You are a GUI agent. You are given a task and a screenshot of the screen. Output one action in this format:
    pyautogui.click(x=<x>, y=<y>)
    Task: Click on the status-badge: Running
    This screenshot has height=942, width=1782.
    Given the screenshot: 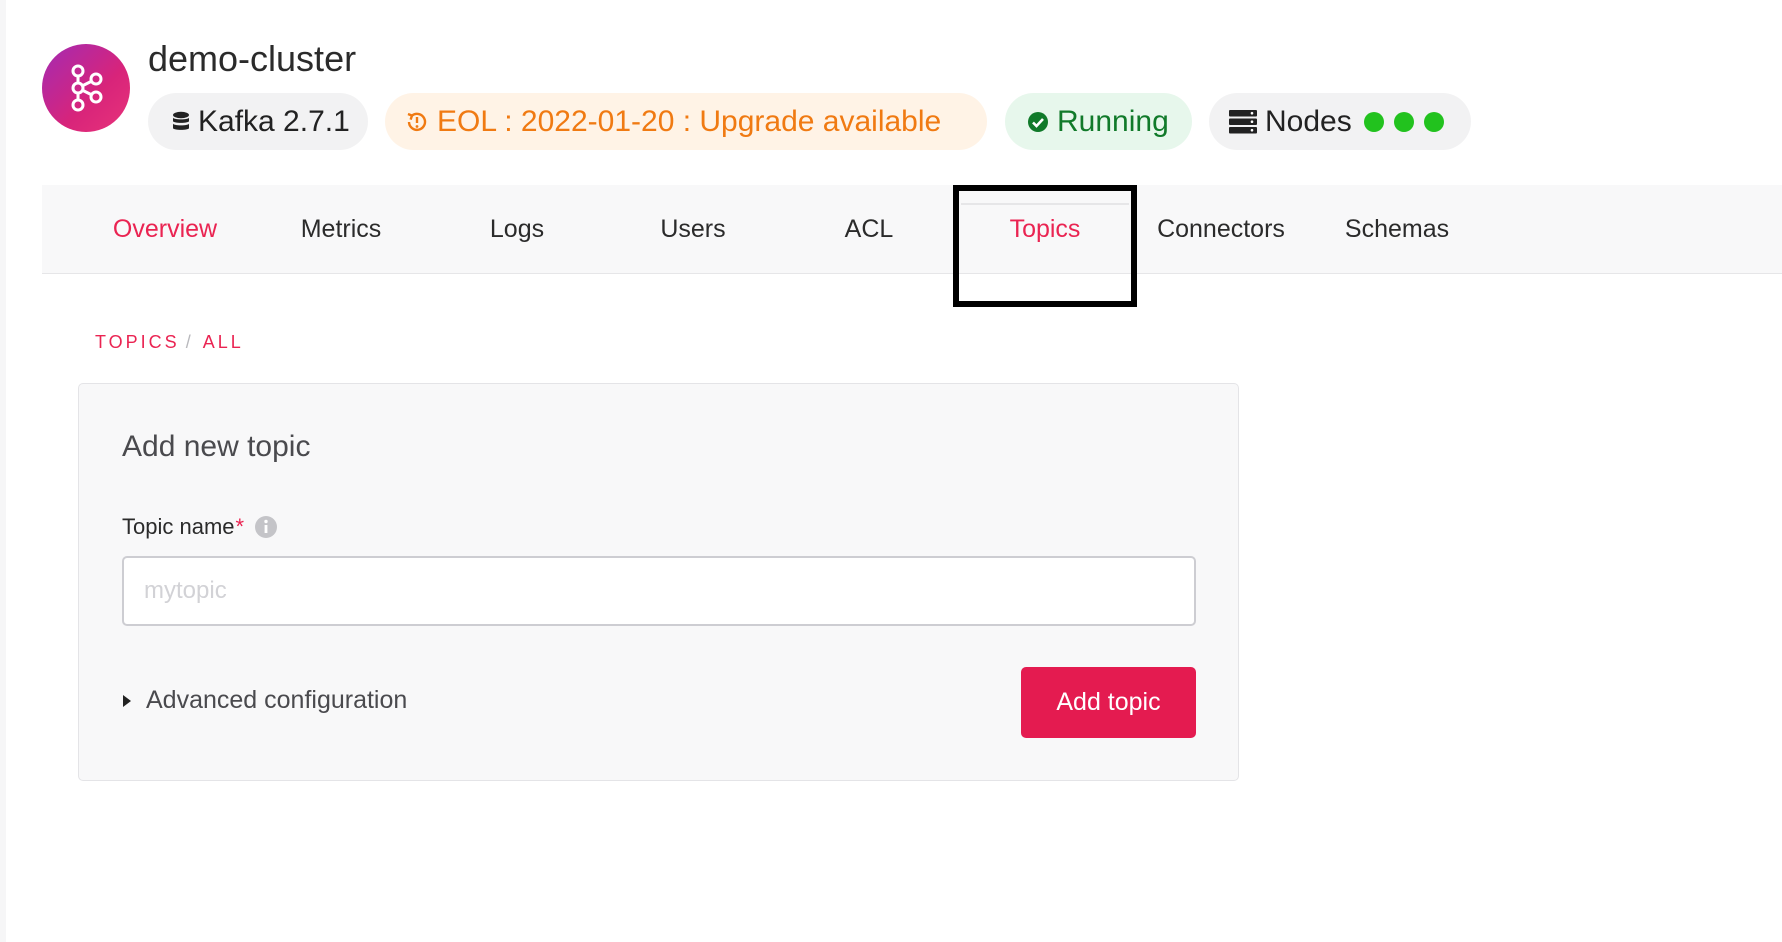 What is the action you would take?
    pyautogui.click(x=1098, y=121)
    